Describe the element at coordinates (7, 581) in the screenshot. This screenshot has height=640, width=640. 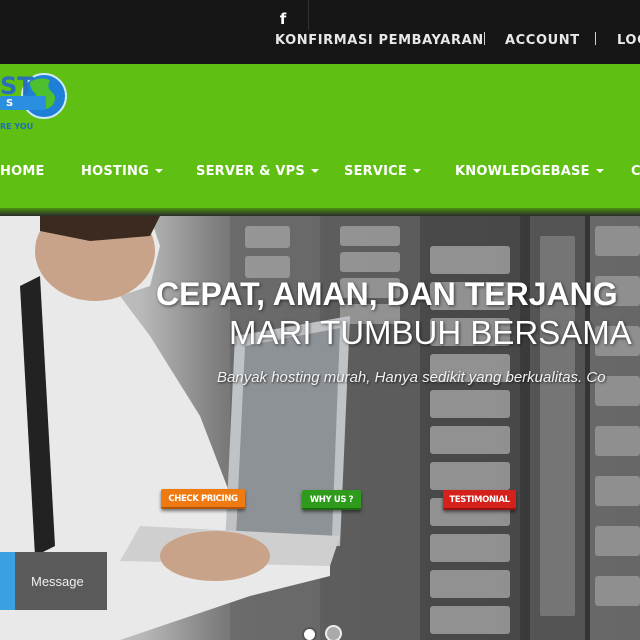
I see `chat-accent-strip` at that location.